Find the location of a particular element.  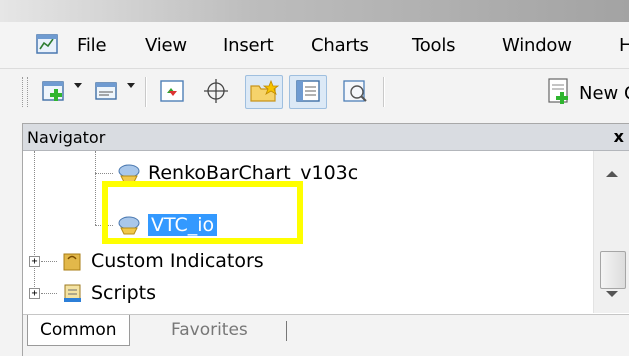

close-icon: x is located at coordinates (619, 136).